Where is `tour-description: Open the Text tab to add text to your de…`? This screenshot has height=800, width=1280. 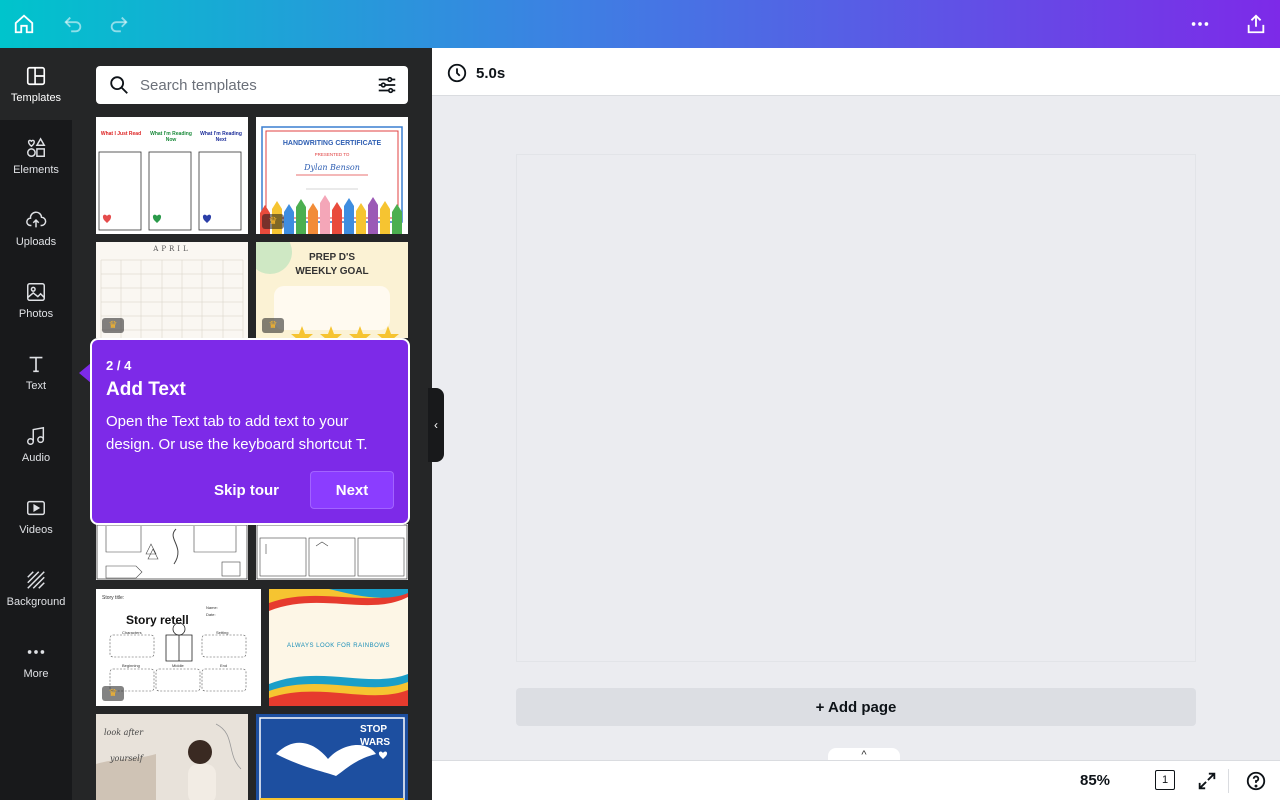 tour-description: Open the Text tab to add text to your de… is located at coordinates (237, 433).